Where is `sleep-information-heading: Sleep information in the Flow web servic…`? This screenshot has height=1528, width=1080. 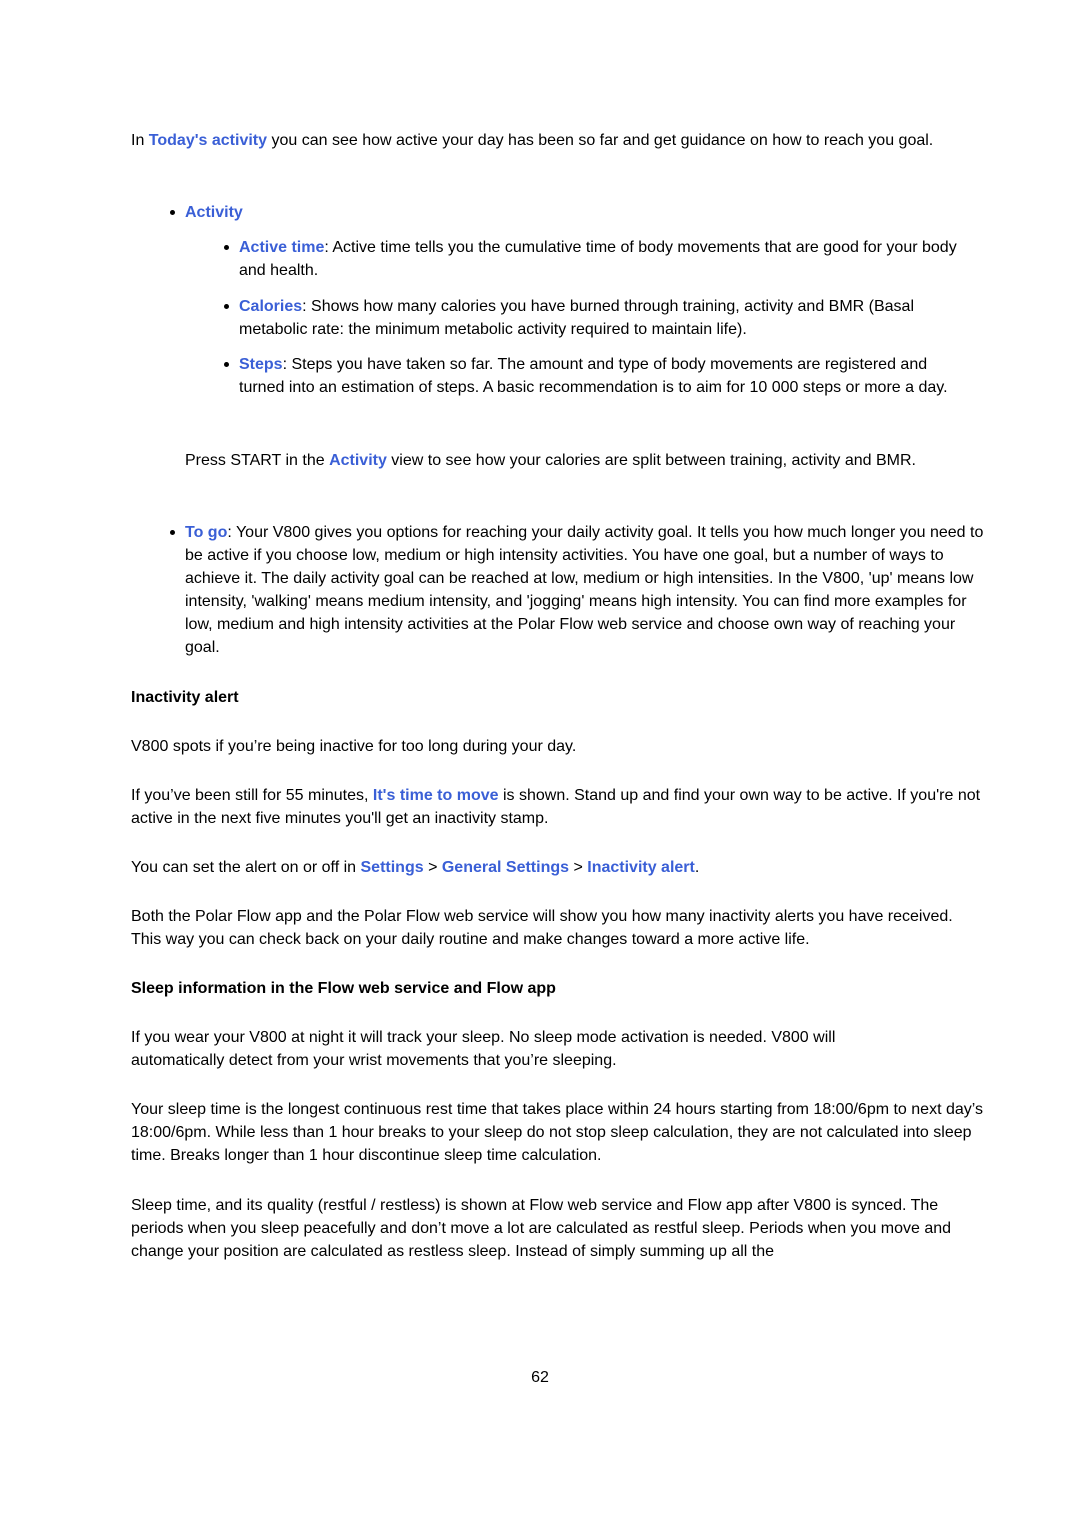 sleep-information-heading: Sleep information in the Flow web servic… is located at coordinates (343, 988).